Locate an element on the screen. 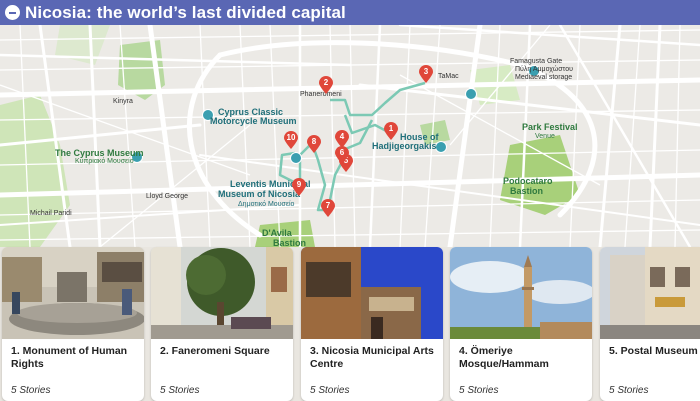  route-stop-marker: 1 is located at coordinates (391, 131).